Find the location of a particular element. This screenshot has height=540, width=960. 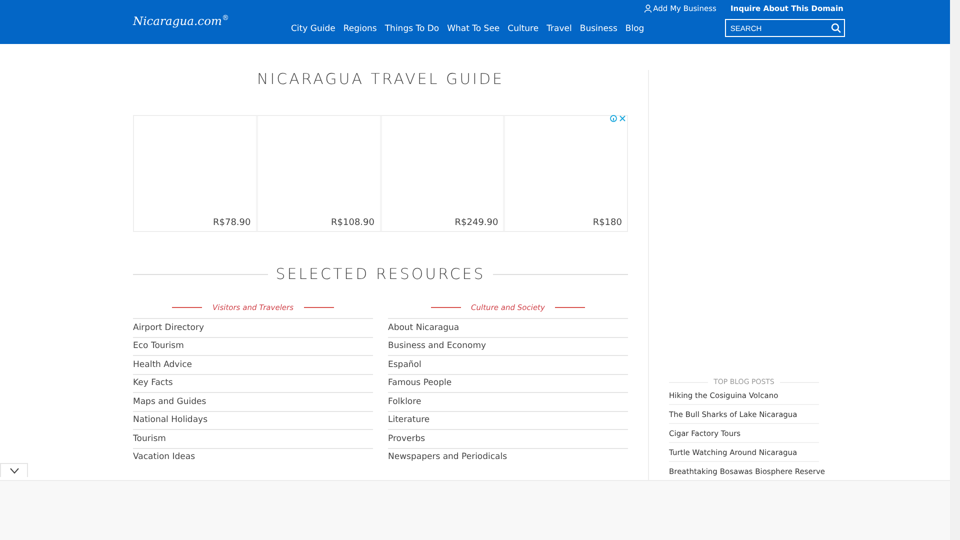

resource-link: Newspapers and Periodicals is located at coordinates (448, 457).